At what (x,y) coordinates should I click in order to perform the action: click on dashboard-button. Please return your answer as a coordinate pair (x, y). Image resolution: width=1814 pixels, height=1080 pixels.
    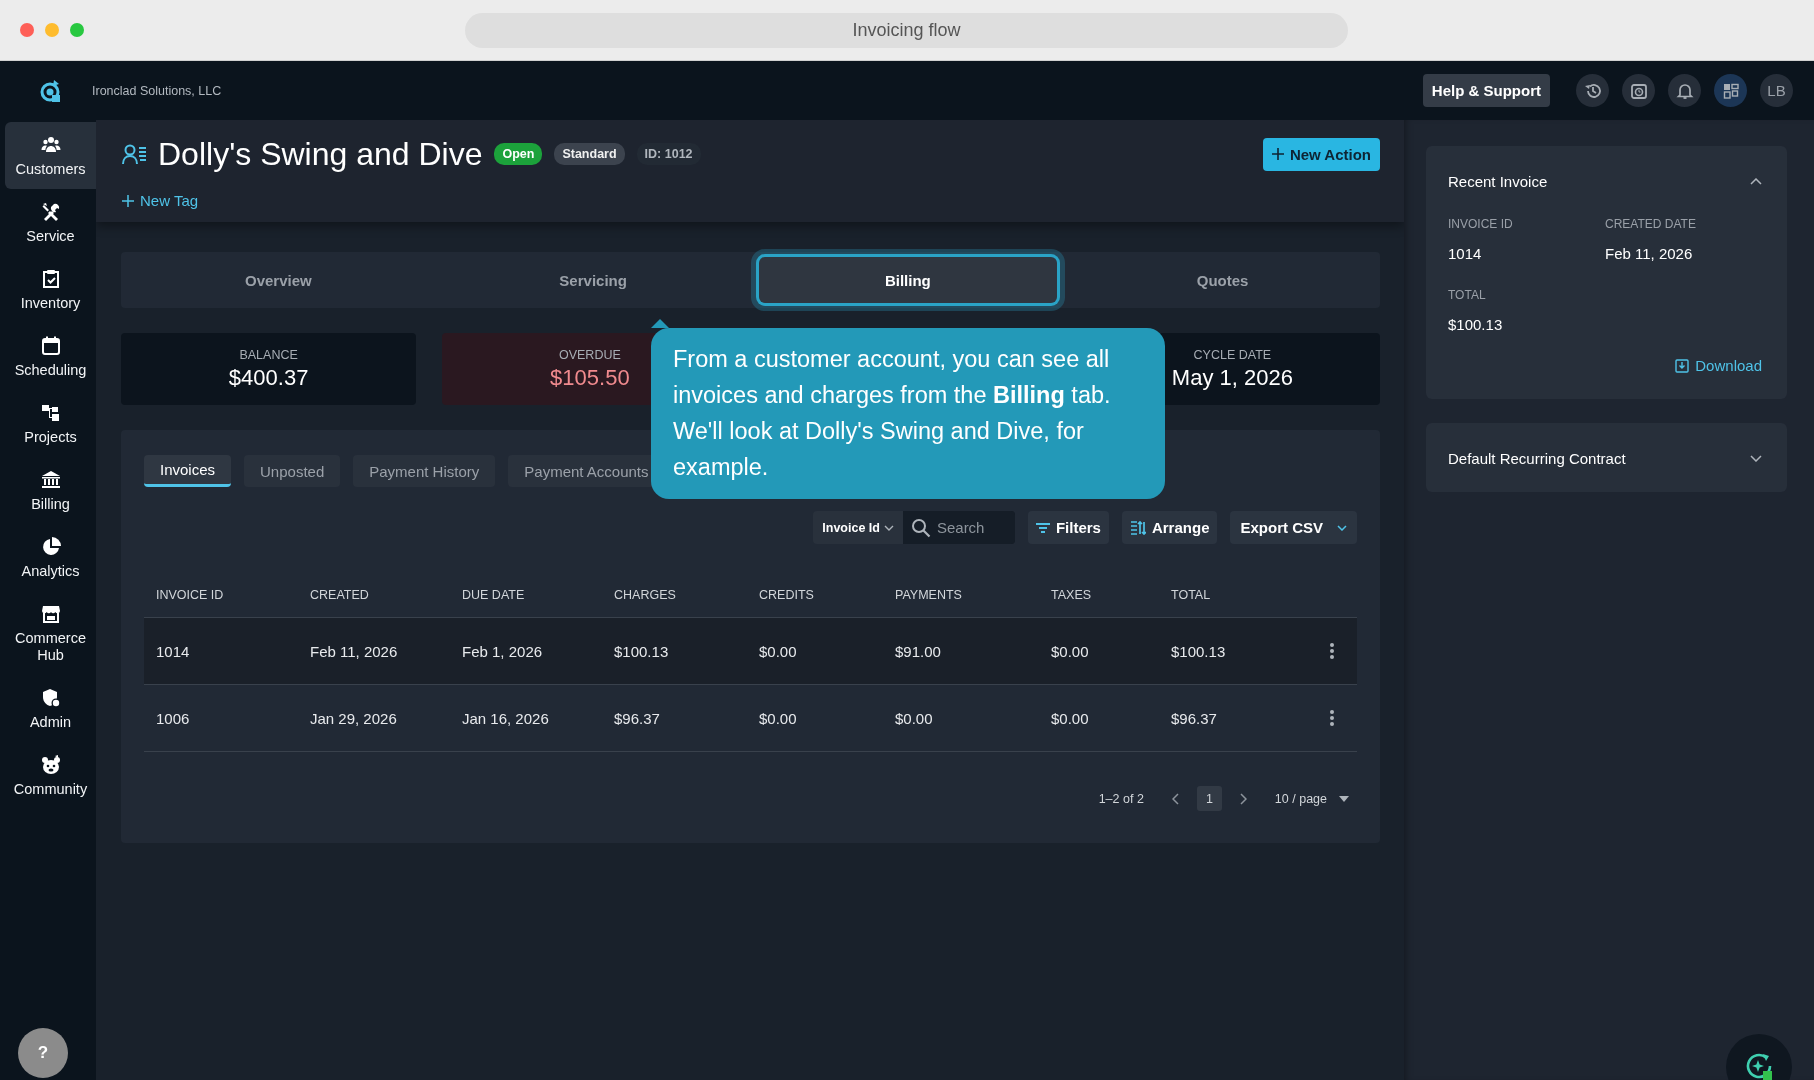
    Looking at the image, I should click on (1730, 90).